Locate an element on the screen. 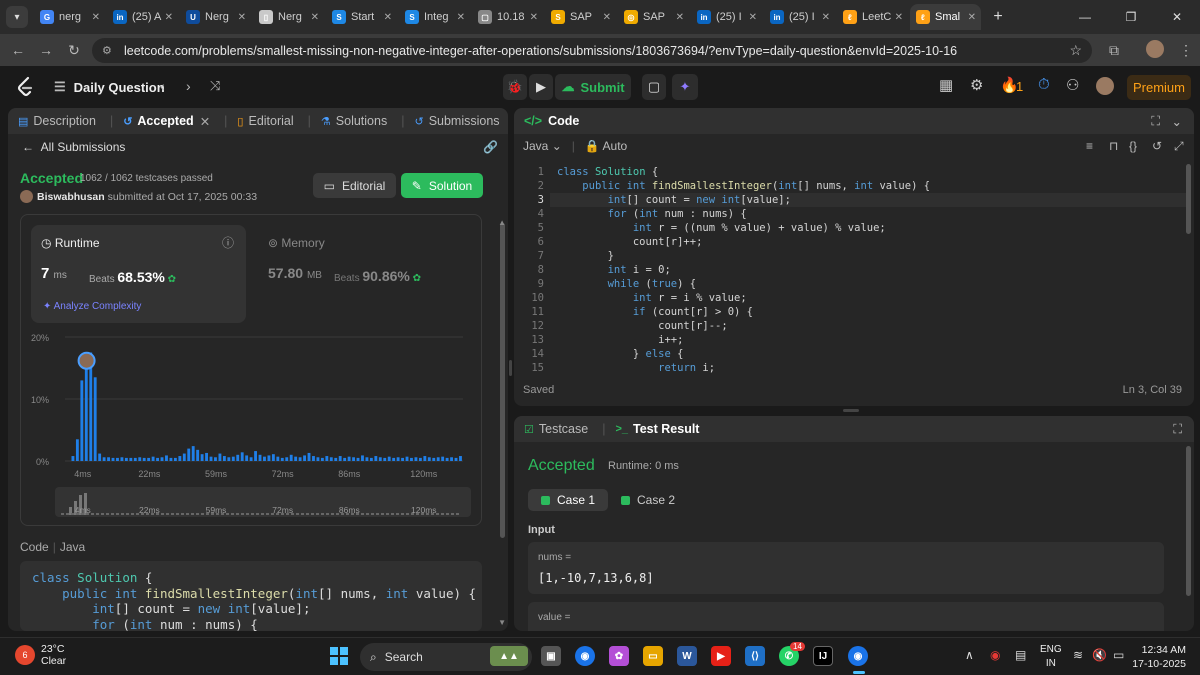  site-info-icon: ⚙ is located at coordinates (110, 50).